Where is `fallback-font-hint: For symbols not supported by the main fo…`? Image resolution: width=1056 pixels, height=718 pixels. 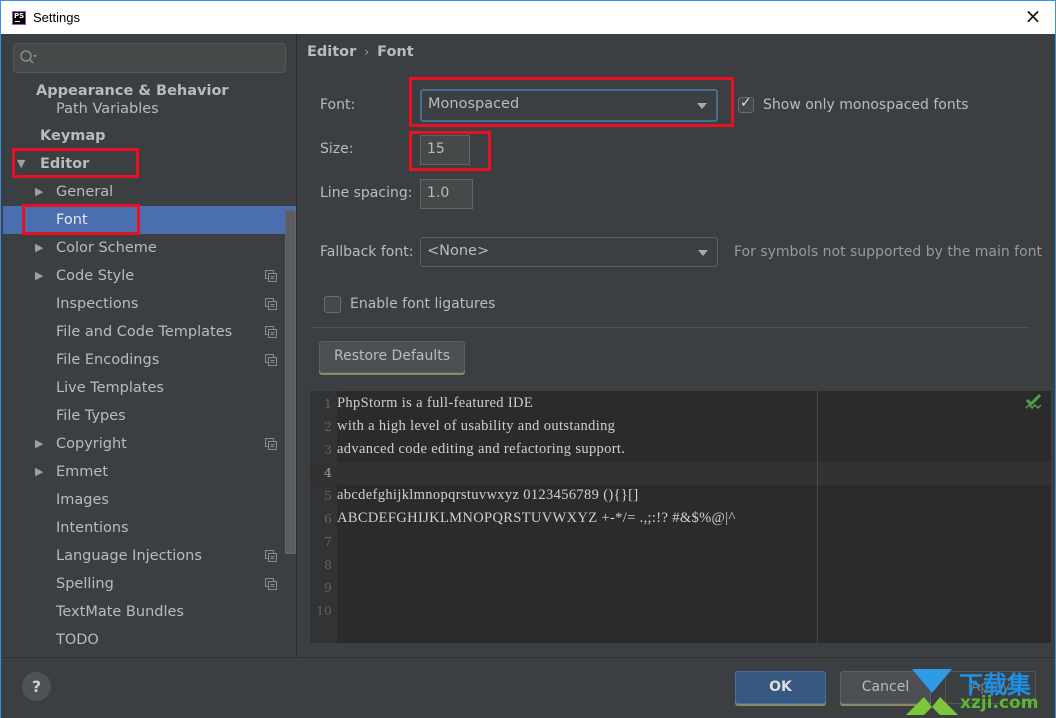
fallback-font-hint: For symbols not supported by the main fo… is located at coordinates (888, 252).